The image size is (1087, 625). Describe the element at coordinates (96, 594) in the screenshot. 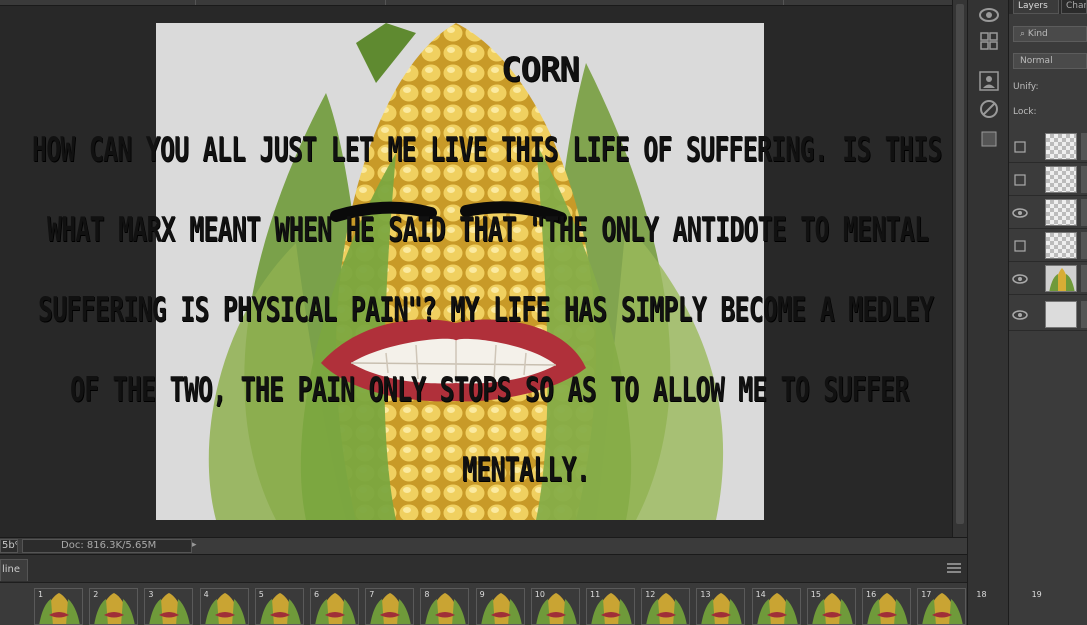

I see `frame-number: 2` at that location.